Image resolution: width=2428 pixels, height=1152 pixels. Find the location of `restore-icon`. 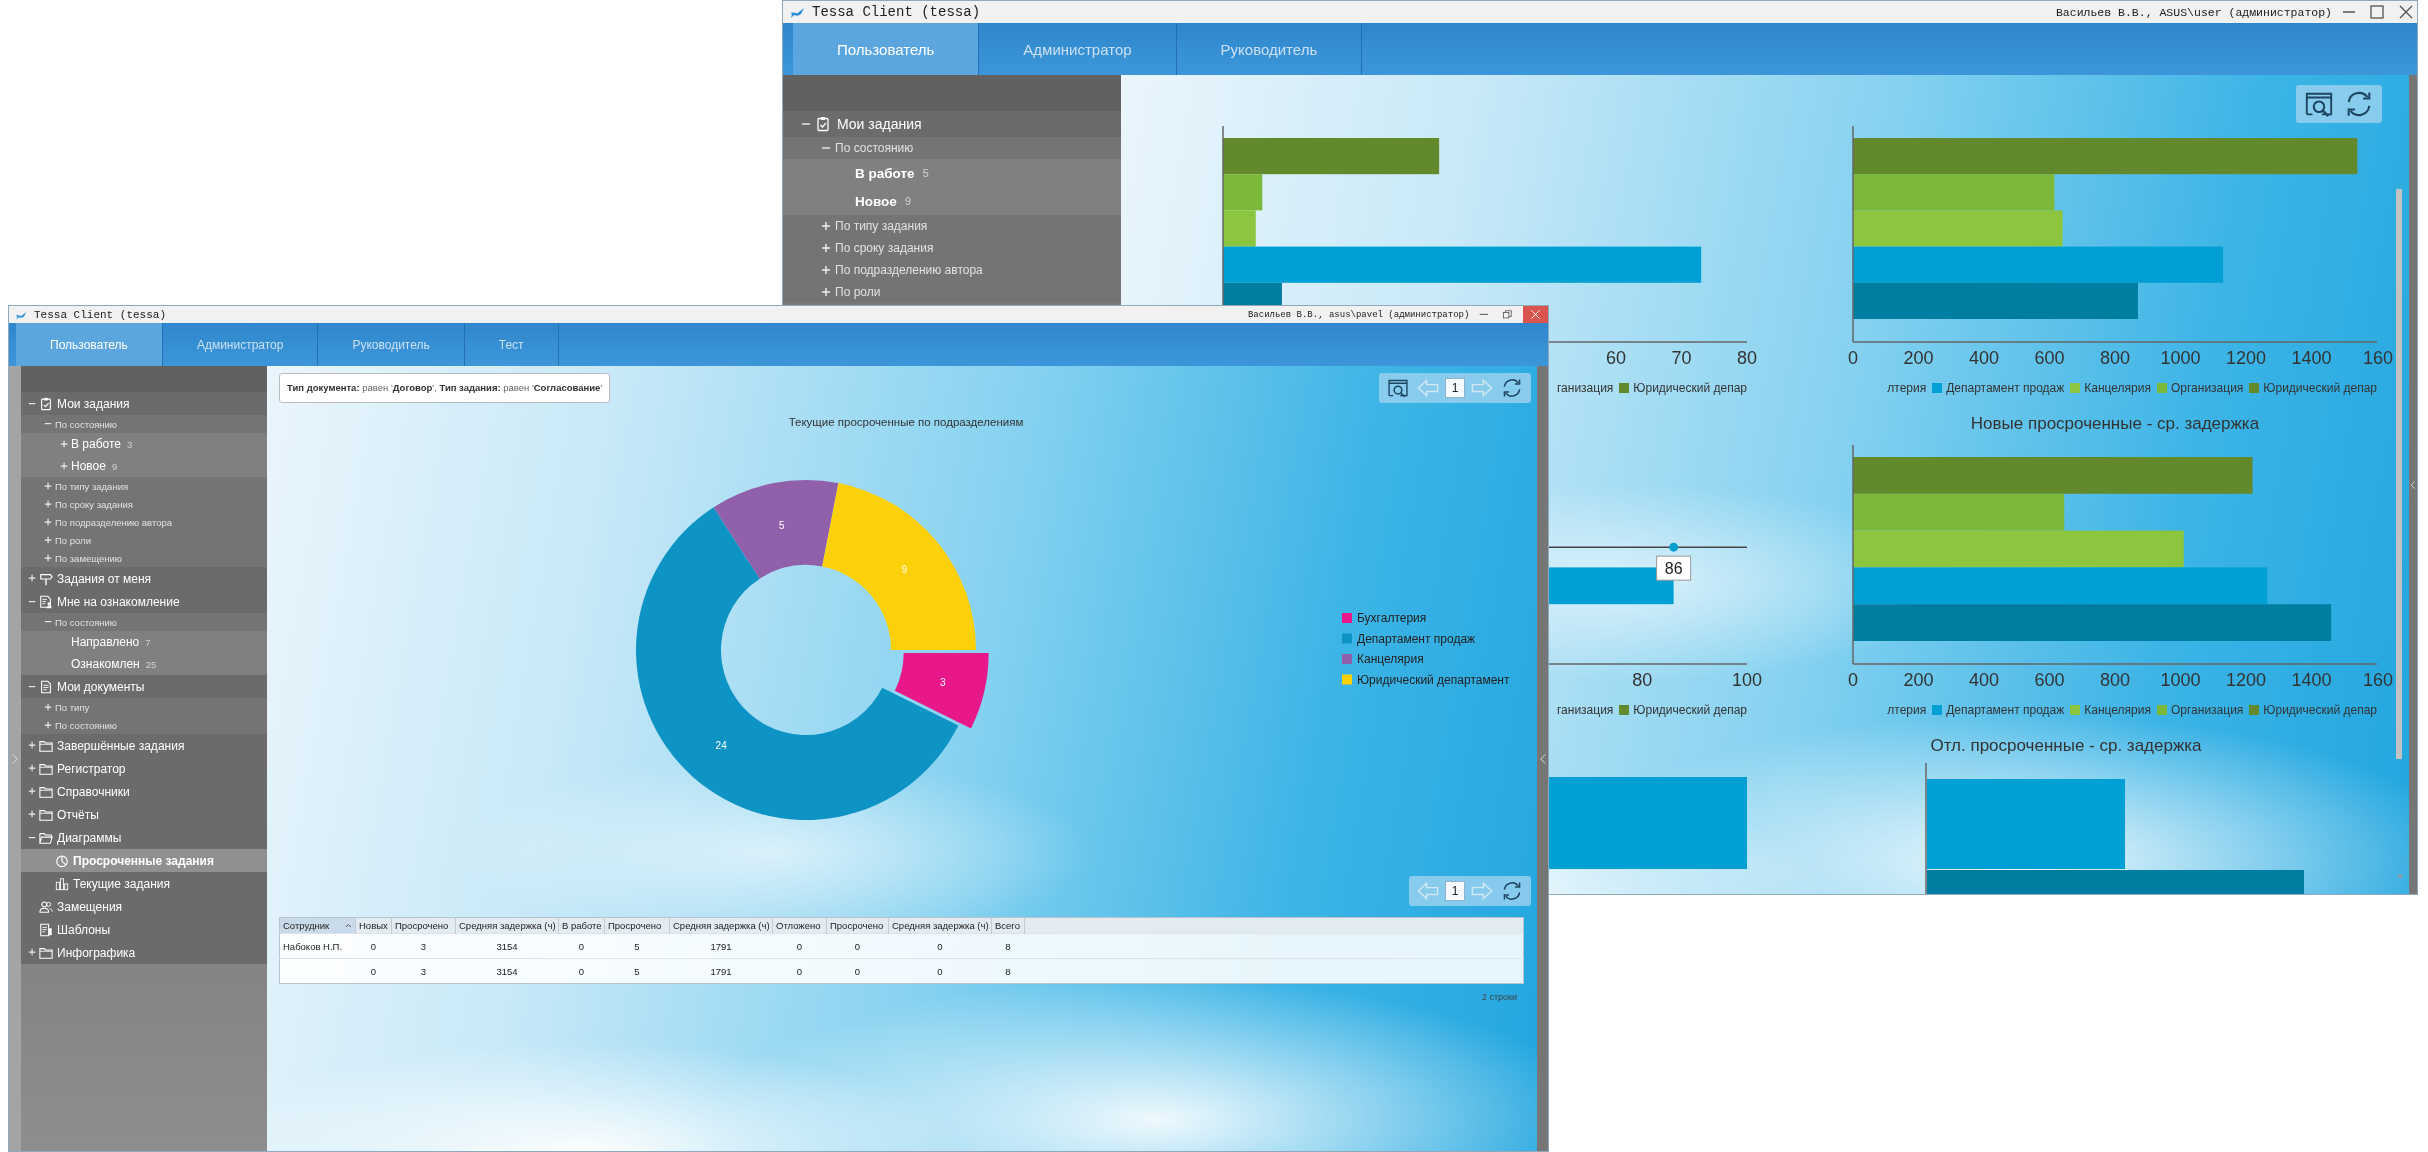

restore-icon is located at coordinates (1507, 314).